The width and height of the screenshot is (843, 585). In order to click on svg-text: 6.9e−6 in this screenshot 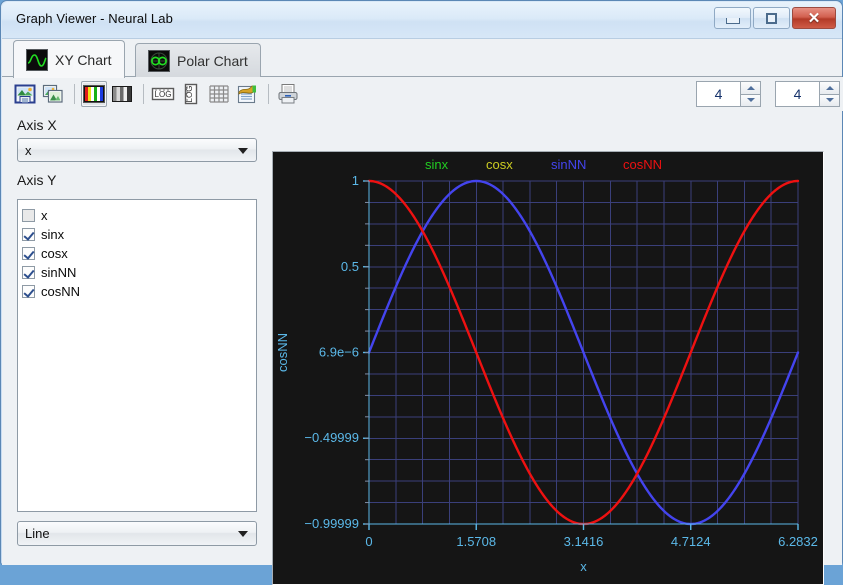, I will do `click(339, 351)`.